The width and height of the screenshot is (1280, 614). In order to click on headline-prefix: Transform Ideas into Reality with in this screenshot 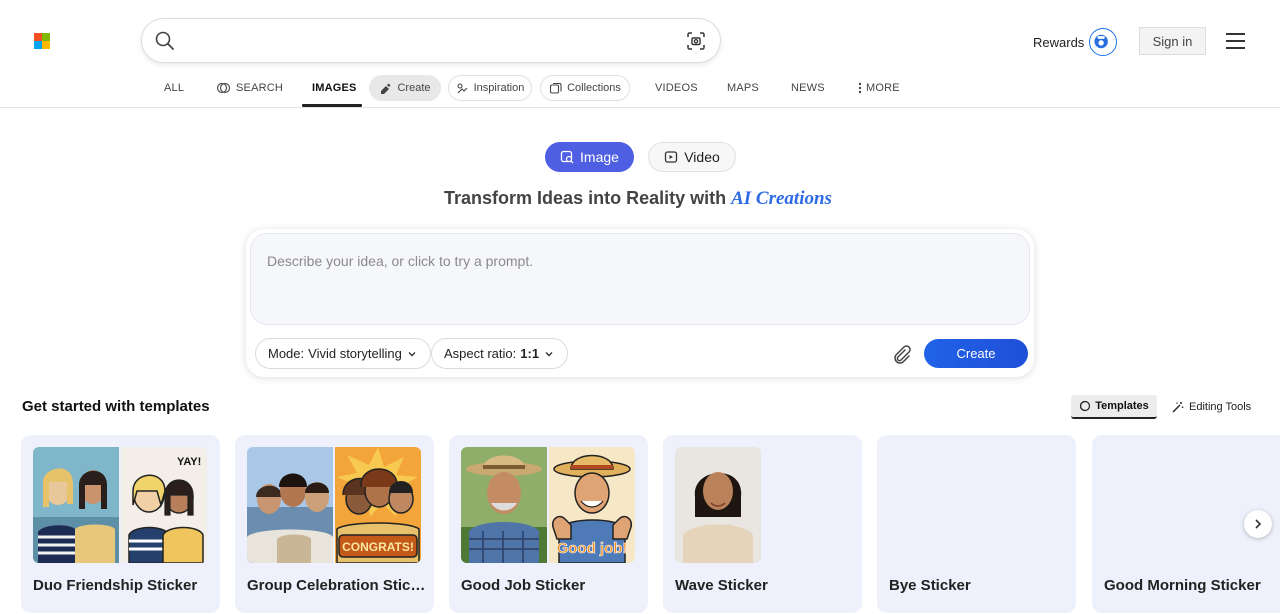, I will do `click(585, 198)`.